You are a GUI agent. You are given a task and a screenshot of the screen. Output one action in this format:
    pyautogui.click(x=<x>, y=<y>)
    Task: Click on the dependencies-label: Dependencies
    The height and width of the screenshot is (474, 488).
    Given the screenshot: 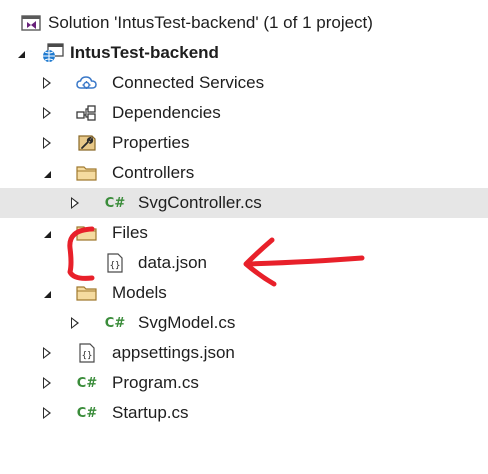 What is the action you would take?
    pyautogui.click(x=166, y=112)
    